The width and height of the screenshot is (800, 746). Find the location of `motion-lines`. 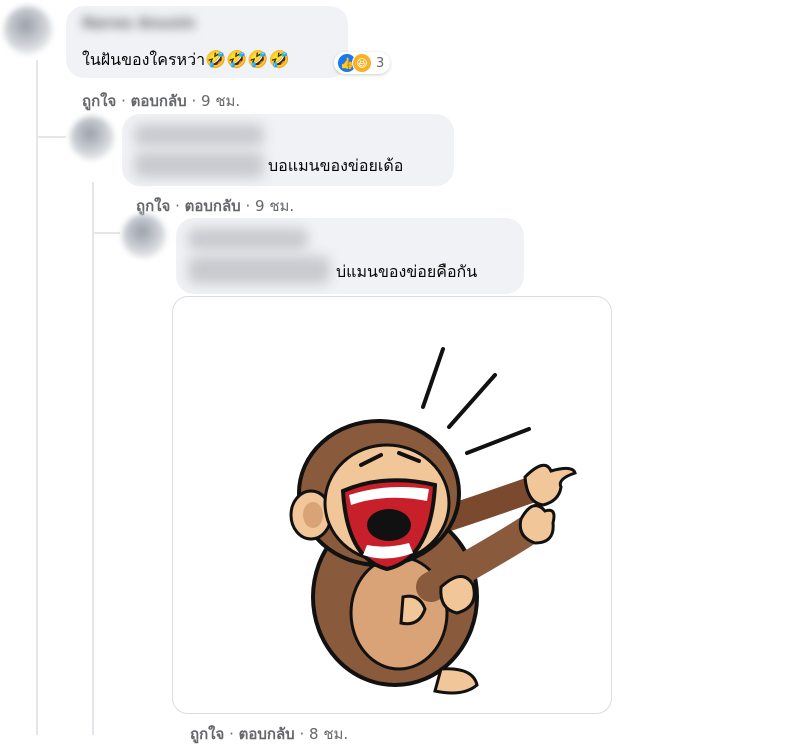

motion-lines is located at coordinates (476, 401).